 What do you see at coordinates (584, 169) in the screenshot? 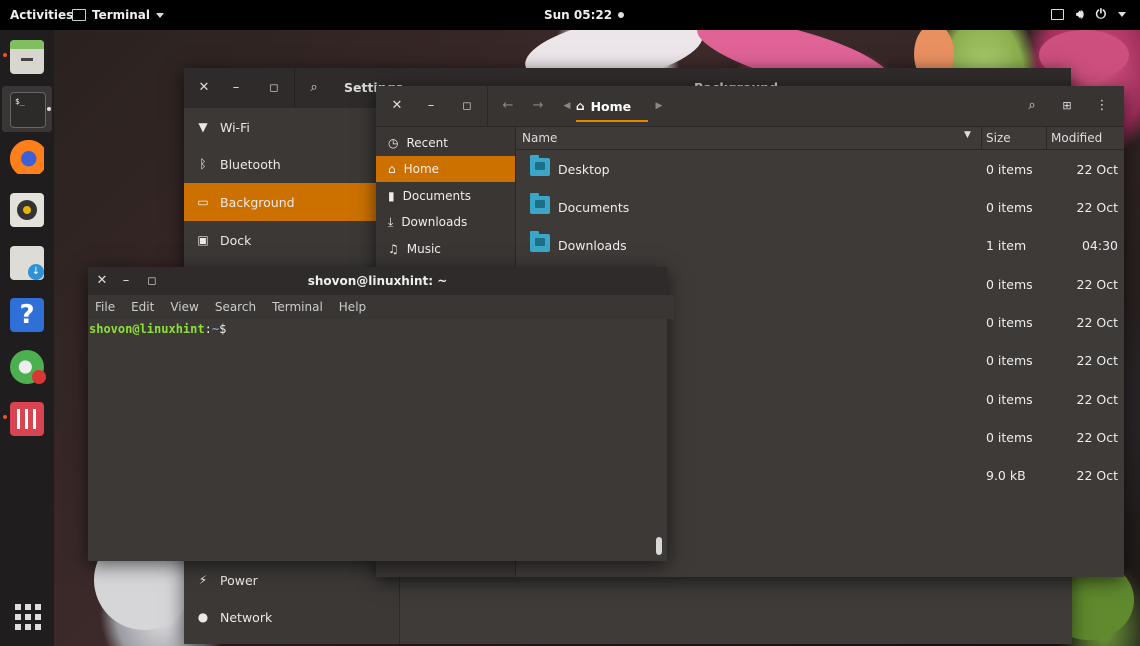
I see `file-name: Desktop` at bounding box center [584, 169].